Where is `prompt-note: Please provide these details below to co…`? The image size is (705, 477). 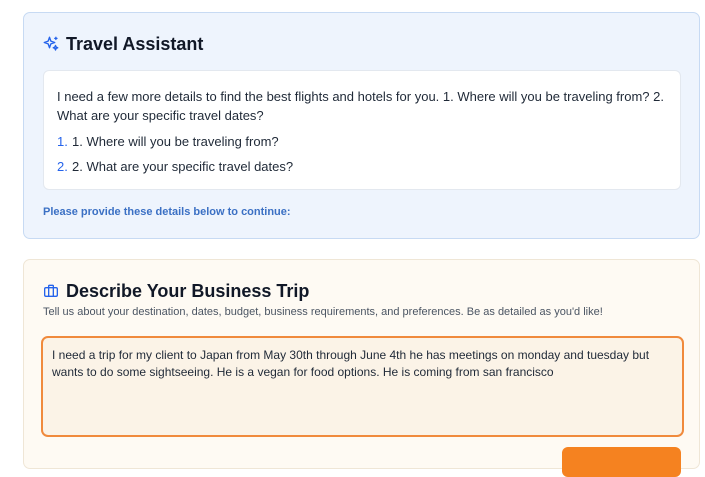 prompt-note: Please provide these details below to co… is located at coordinates (167, 212).